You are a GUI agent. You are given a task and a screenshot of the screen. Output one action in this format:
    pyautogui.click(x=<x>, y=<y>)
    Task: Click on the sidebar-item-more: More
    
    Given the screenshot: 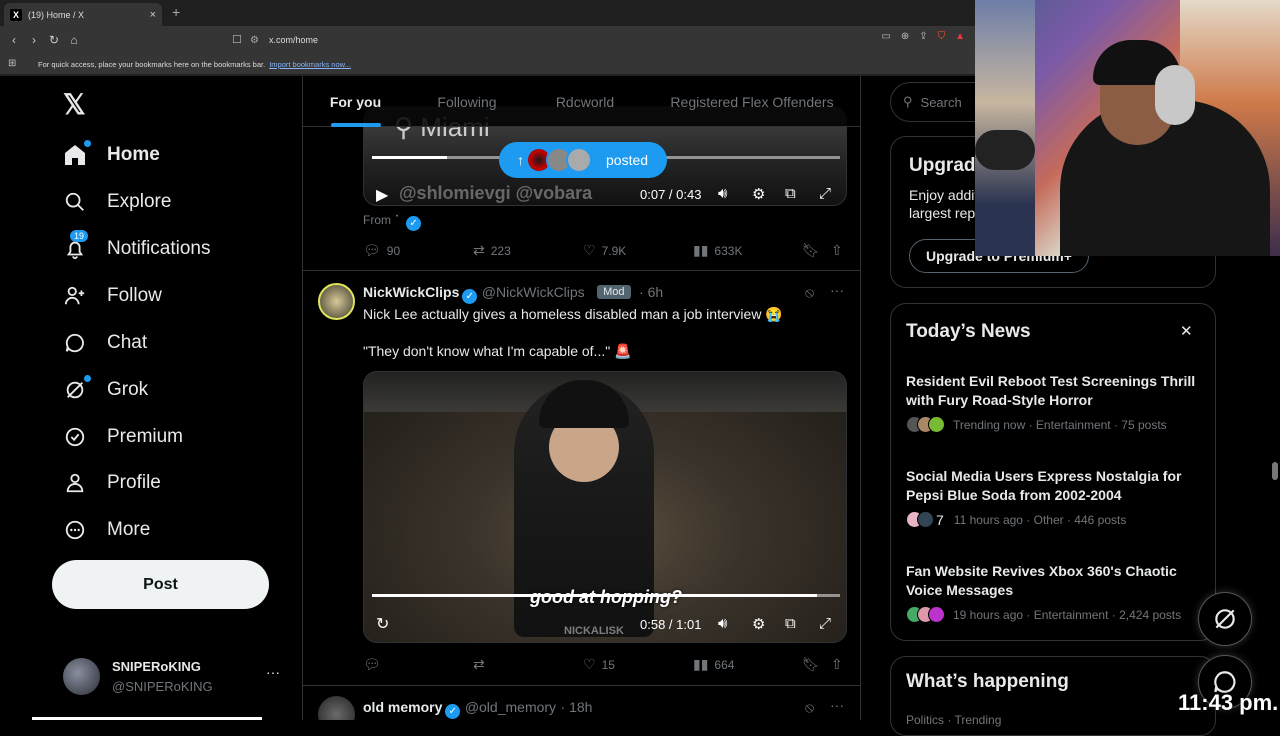 What is the action you would take?
    pyautogui.click(x=106, y=530)
    